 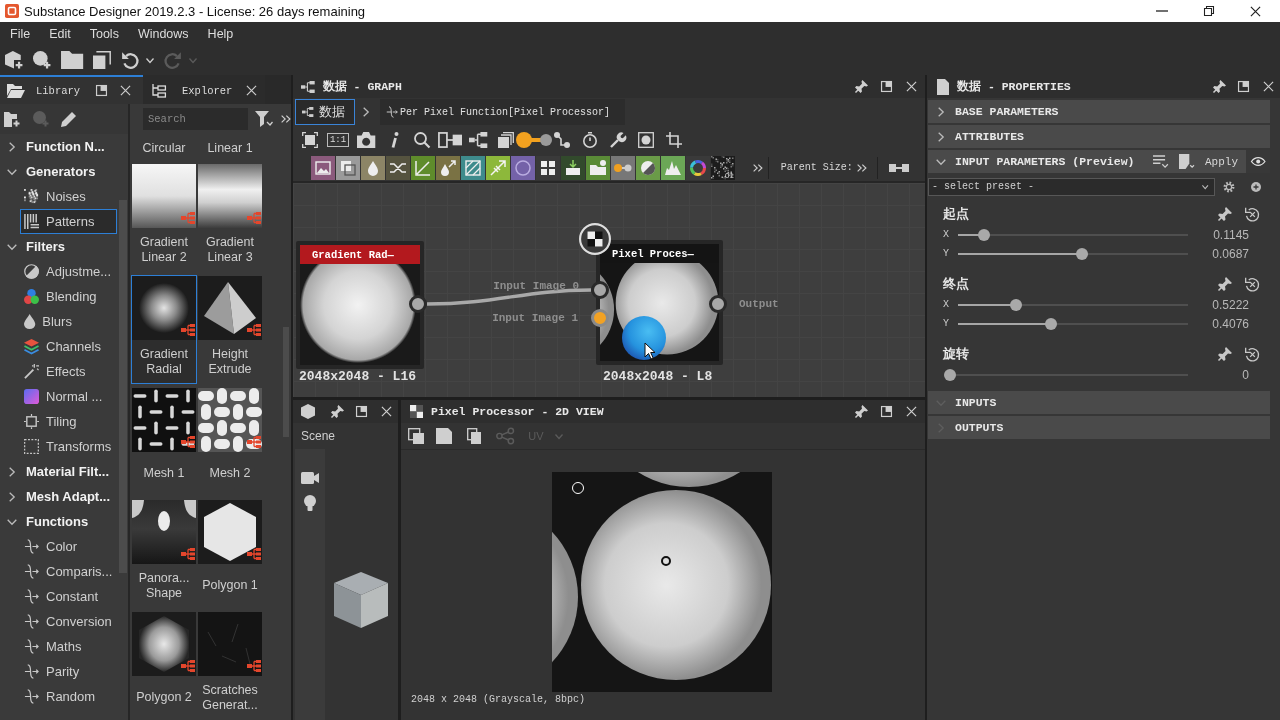 What do you see at coordinates (68, 196) in the screenshot?
I see `tree-item: Noises` at bounding box center [68, 196].